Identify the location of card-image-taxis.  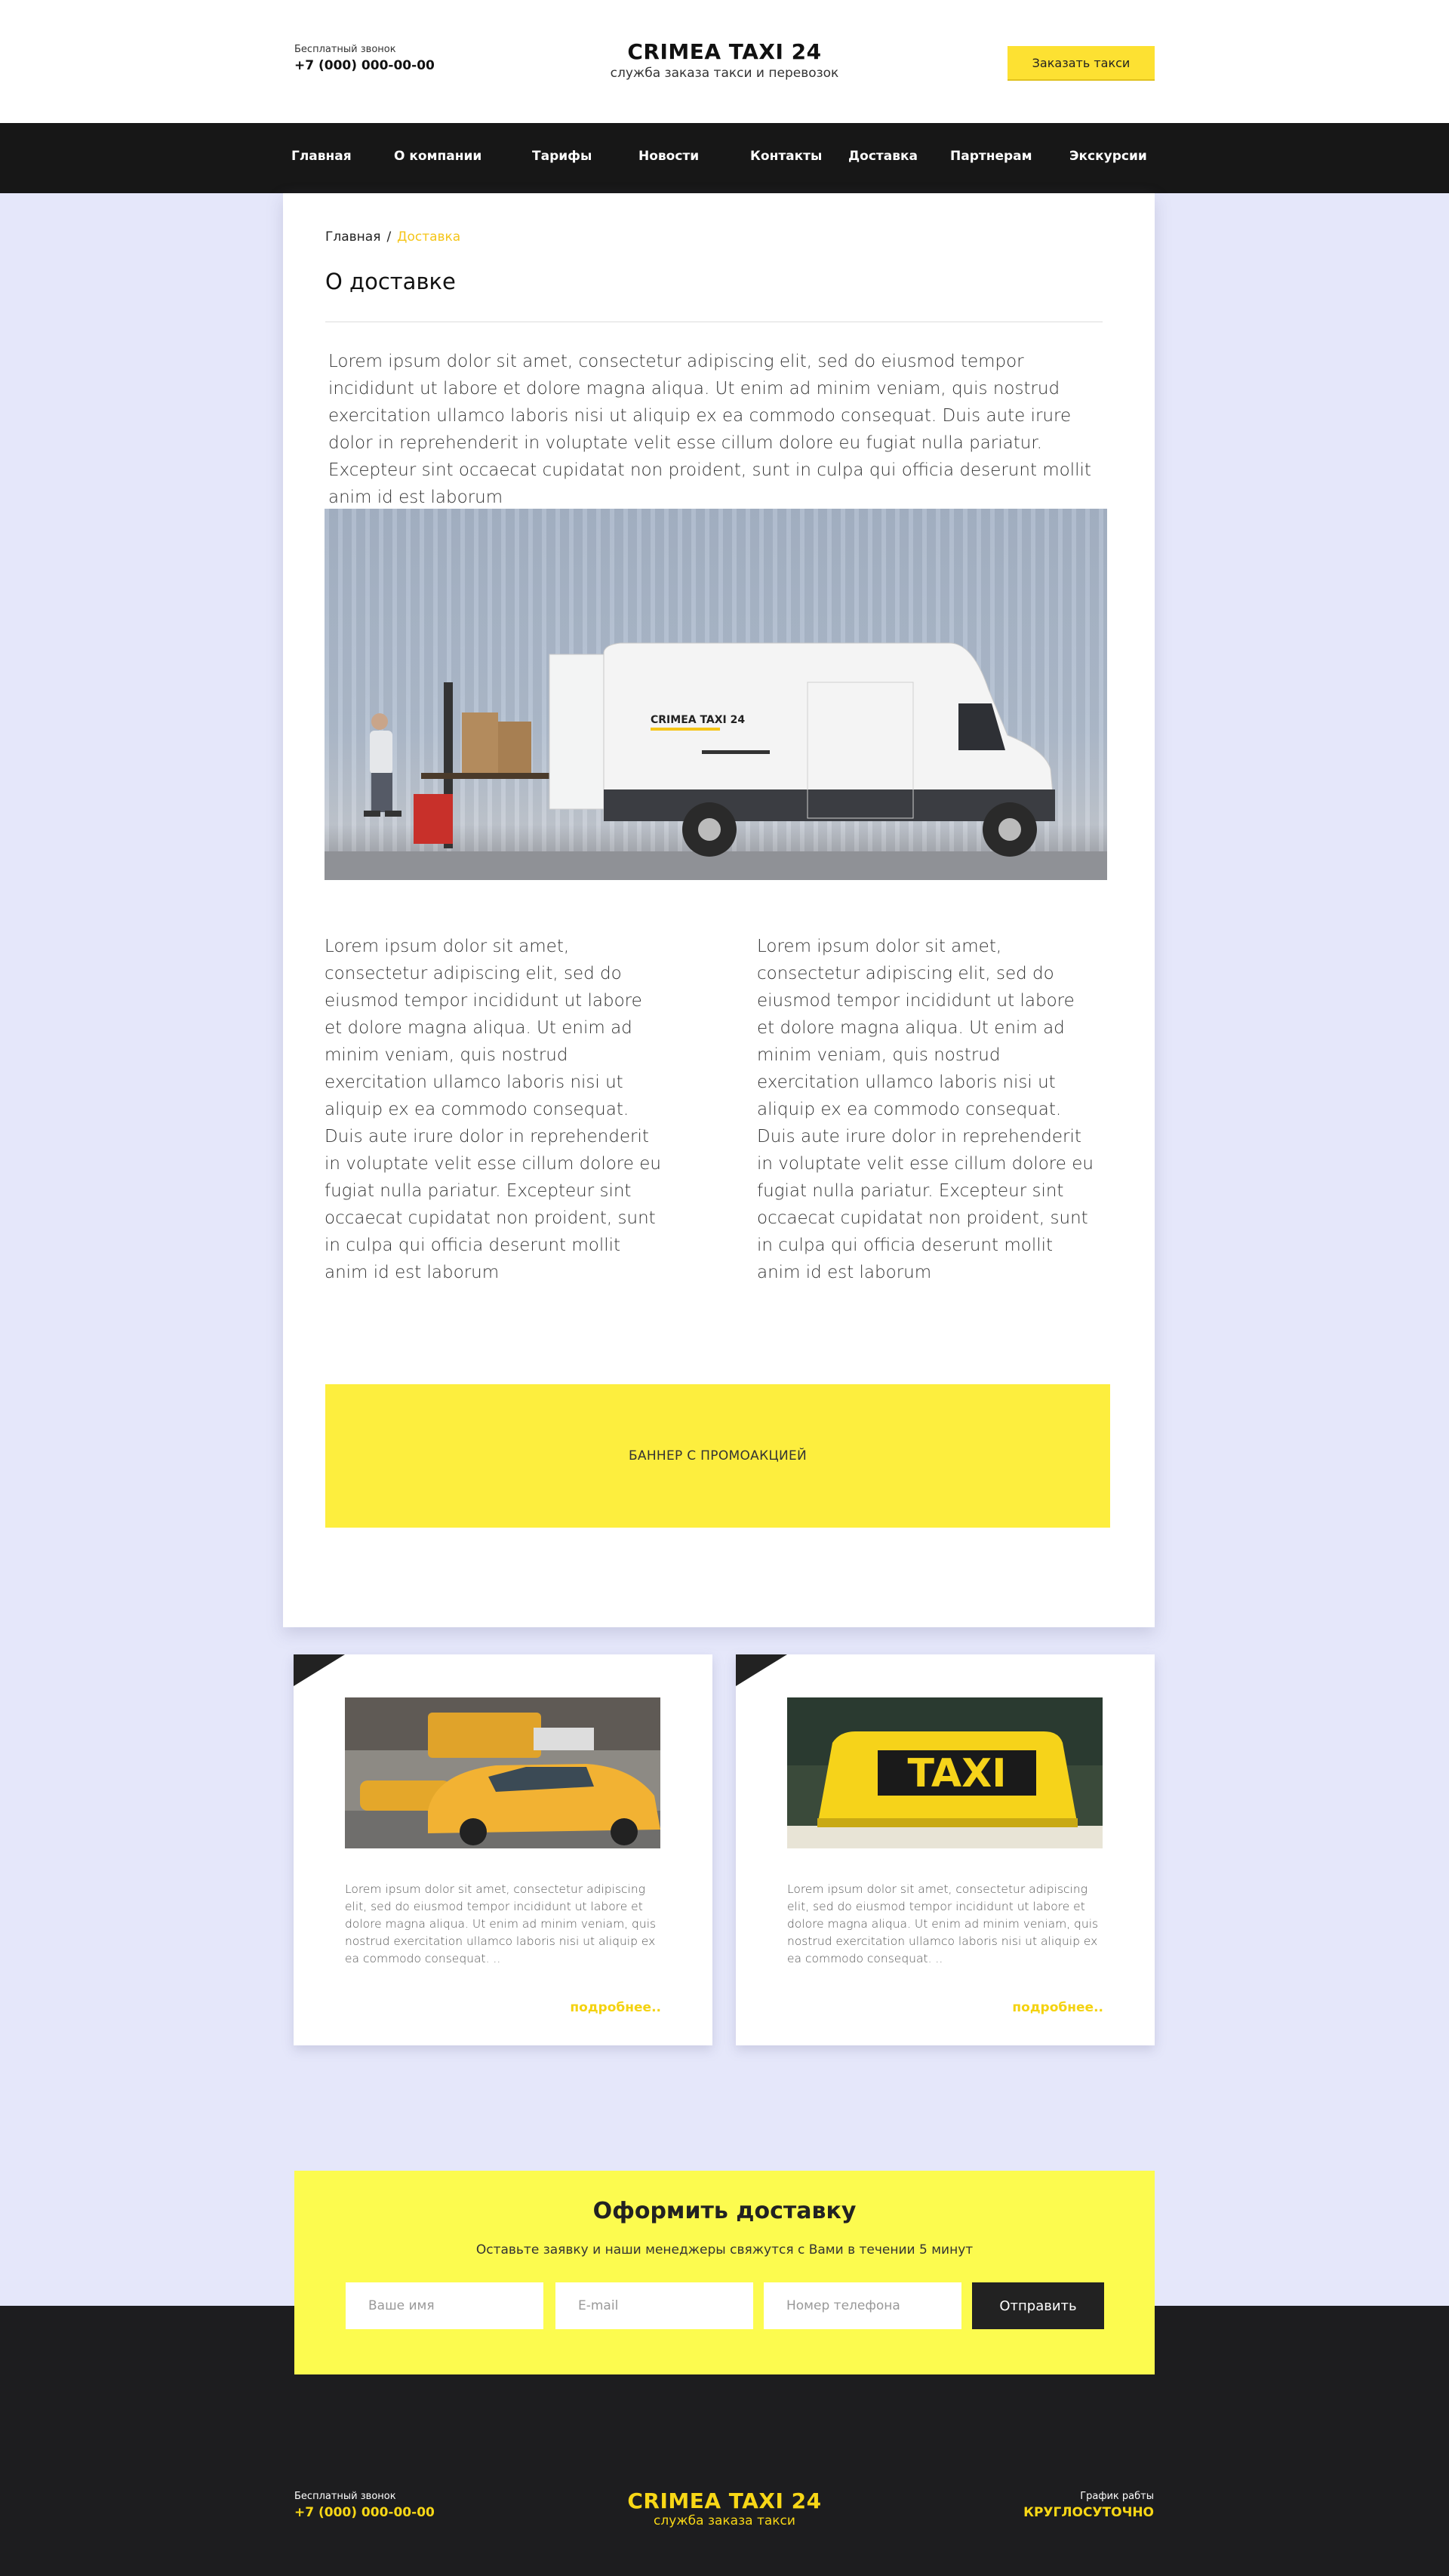
(502, 1772).